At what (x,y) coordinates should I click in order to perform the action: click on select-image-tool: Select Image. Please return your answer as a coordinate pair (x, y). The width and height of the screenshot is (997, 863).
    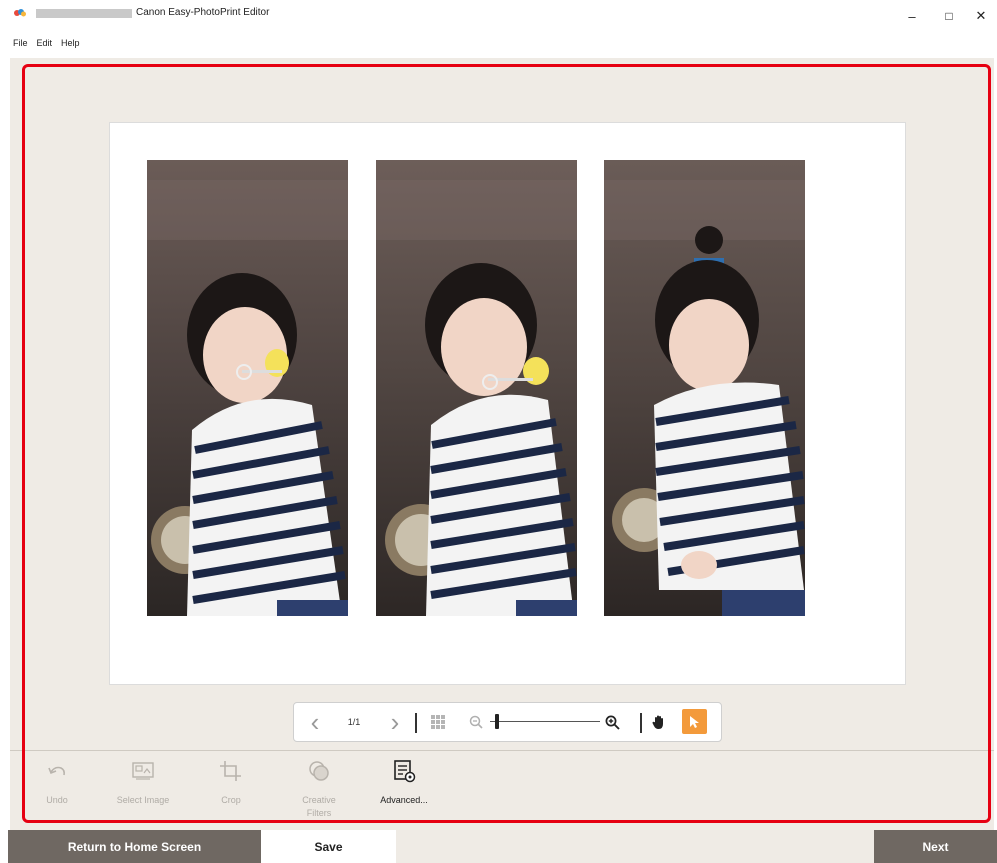
    Looking at the image, I should click on (143, 782).